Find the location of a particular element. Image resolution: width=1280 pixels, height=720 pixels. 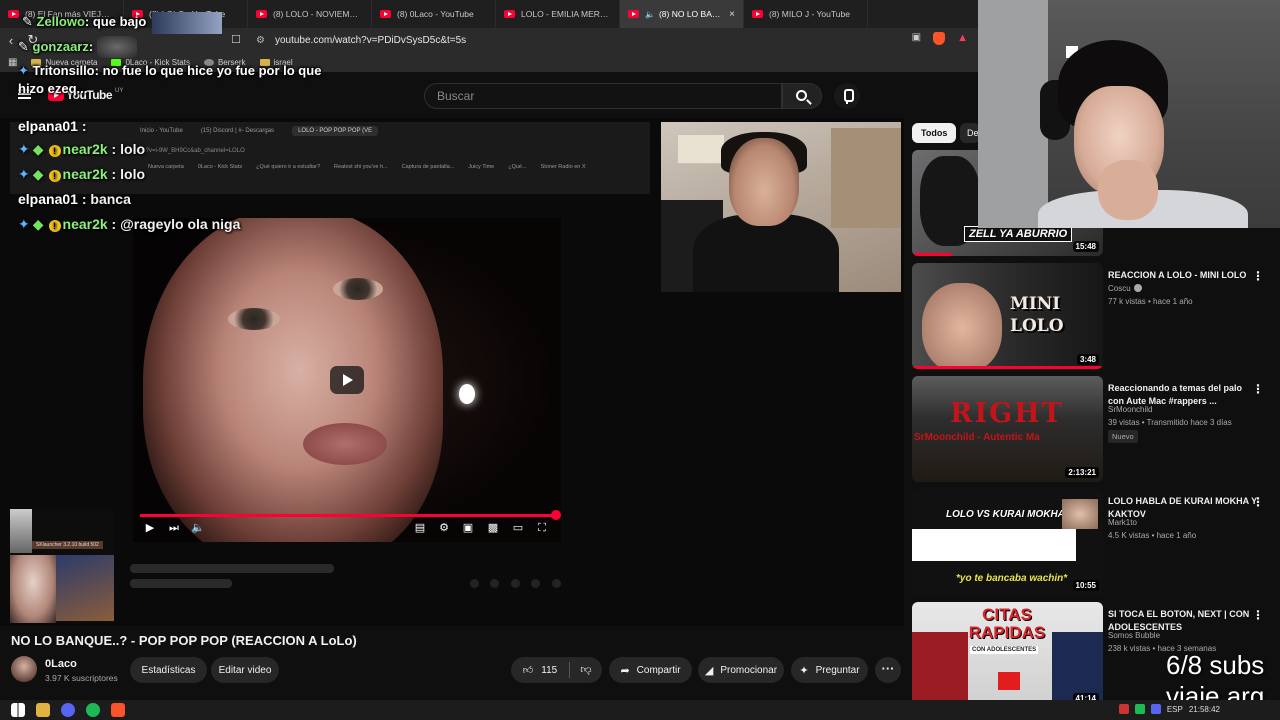

center-play-icon is located at coordinates (347, 380).